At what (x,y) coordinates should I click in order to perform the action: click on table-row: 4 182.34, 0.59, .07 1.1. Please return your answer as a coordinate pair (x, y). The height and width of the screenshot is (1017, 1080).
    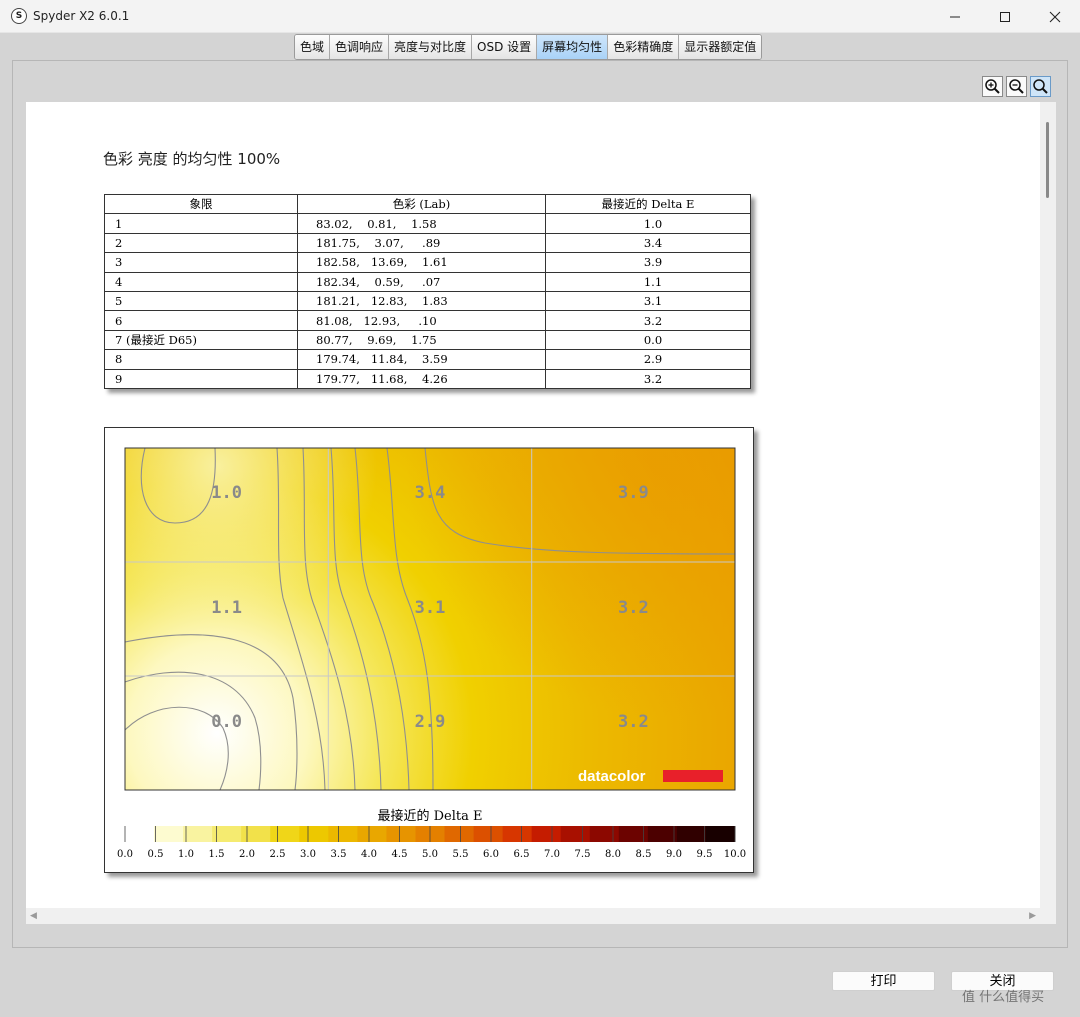
    Looking at the image, I should click on (427, 281).